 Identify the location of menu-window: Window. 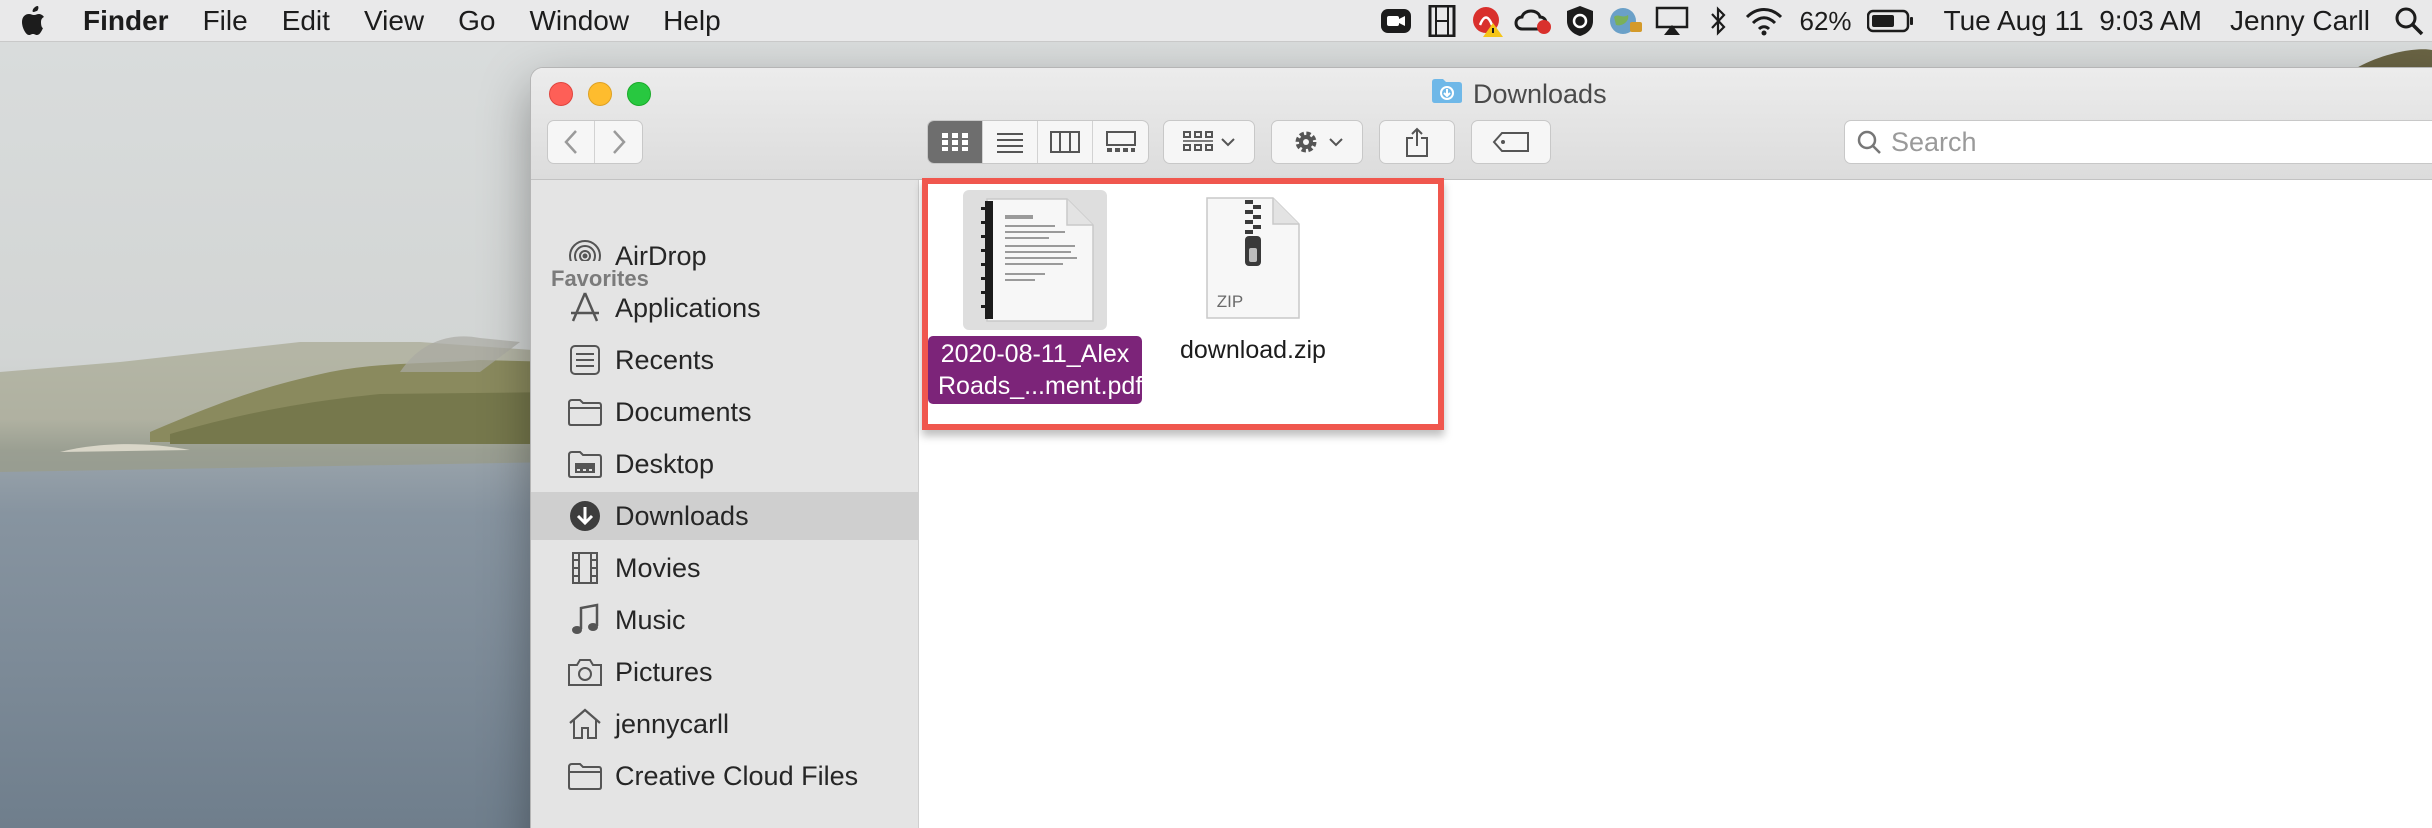
(579, 21).